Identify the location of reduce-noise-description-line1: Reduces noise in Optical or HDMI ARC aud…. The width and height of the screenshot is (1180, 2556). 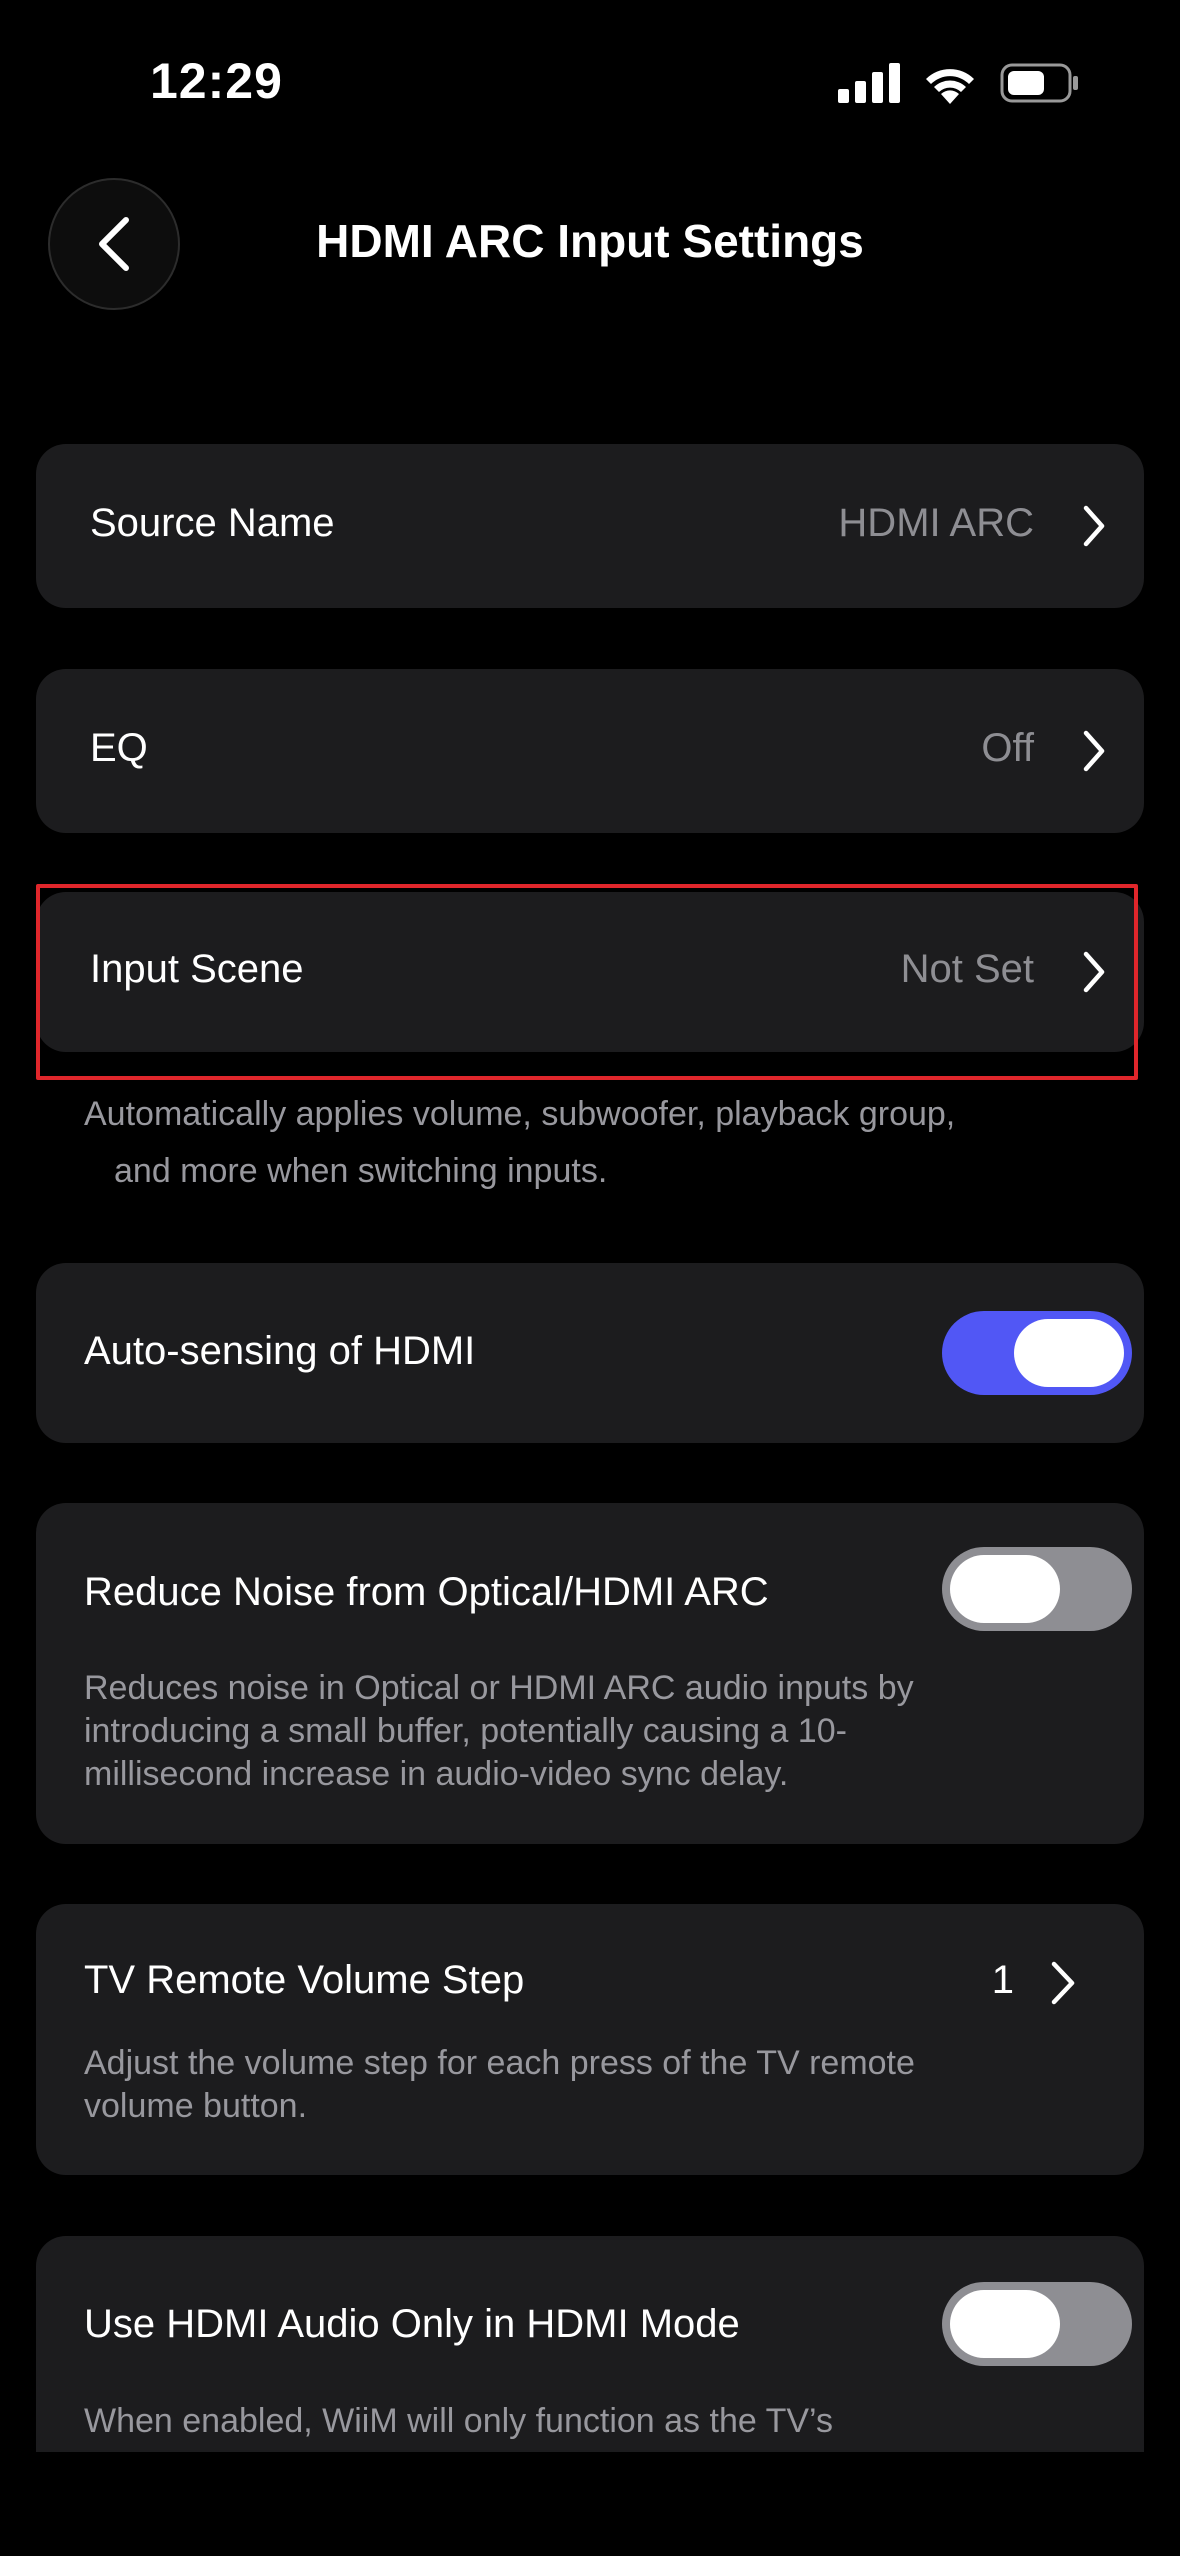
(499, 1688).